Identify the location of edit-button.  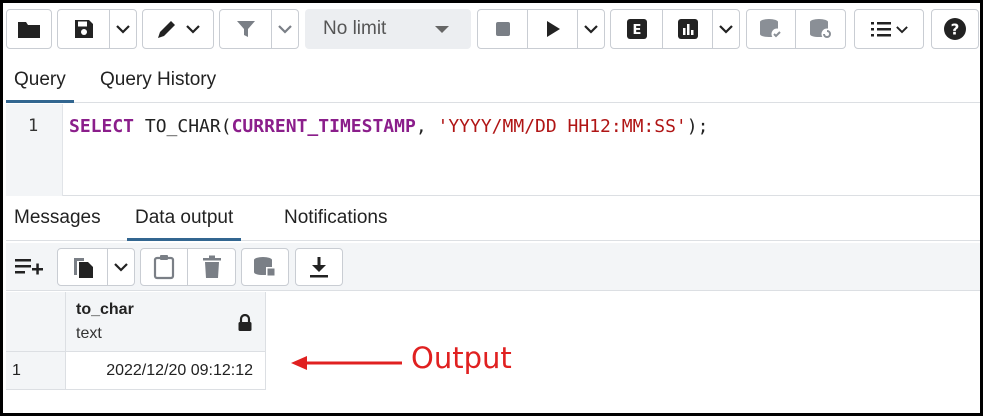
(178, 29).